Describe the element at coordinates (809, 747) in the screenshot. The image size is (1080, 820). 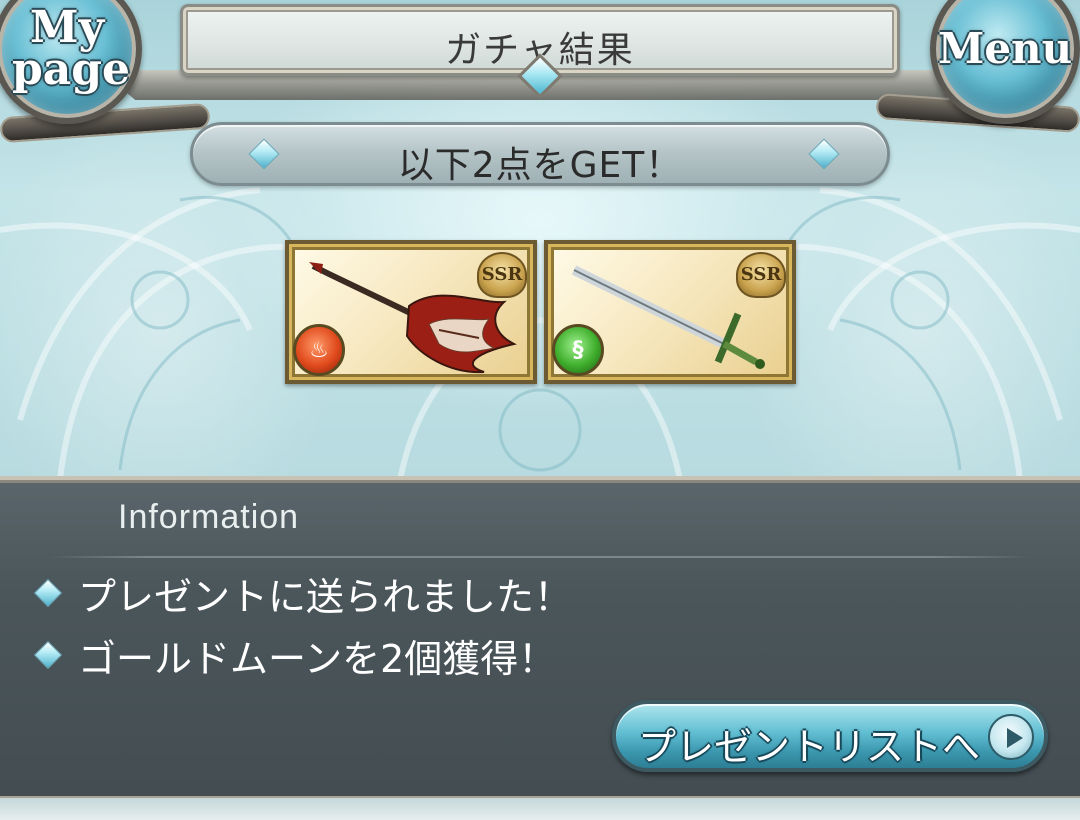
I see `present-list-label: プレゼントリストへ` at that location.